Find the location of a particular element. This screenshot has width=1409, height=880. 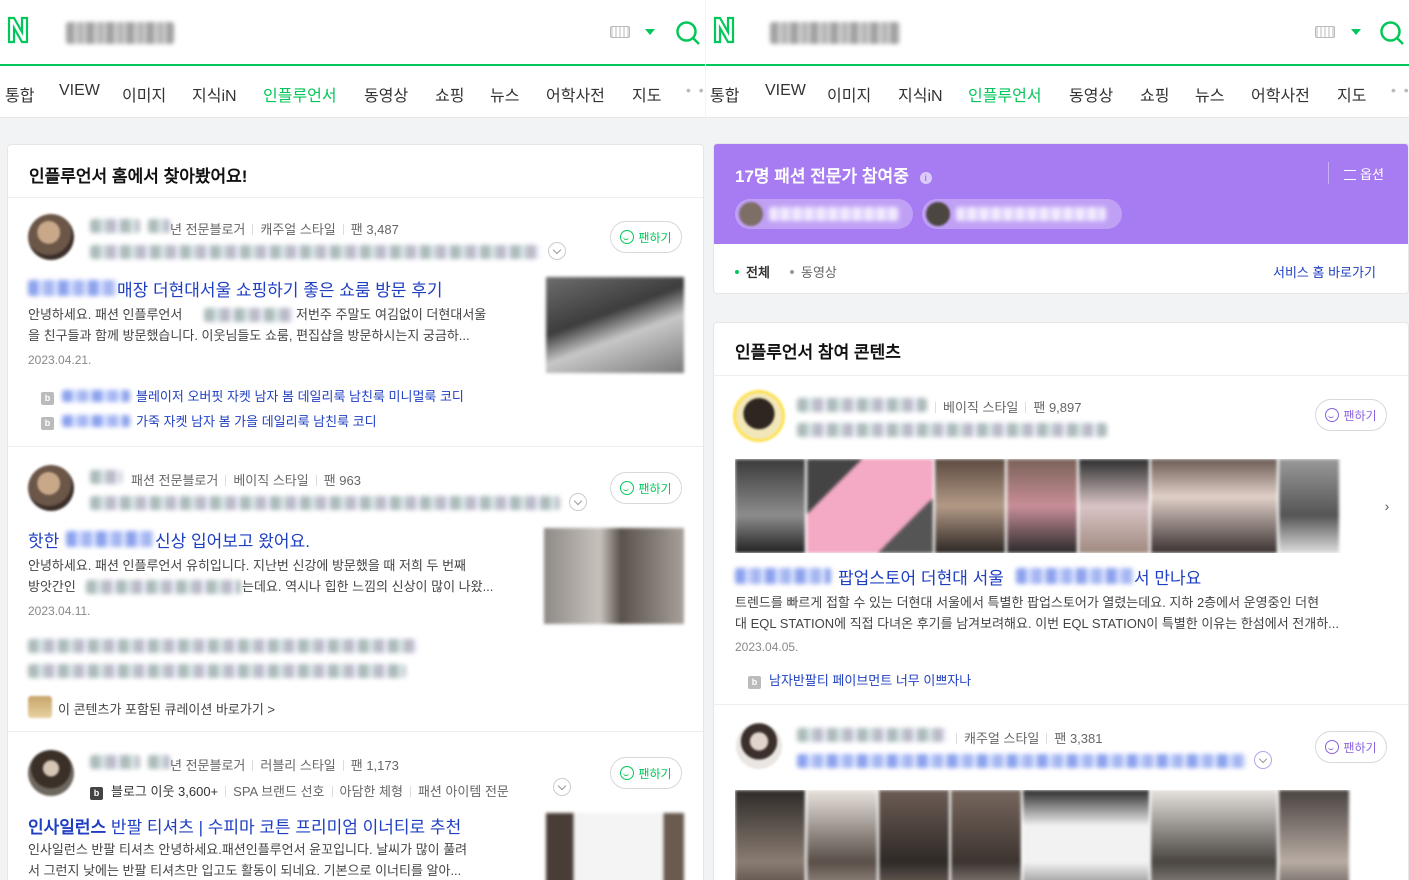

filter-video: 동영상 is located at coordinates (813, 271).